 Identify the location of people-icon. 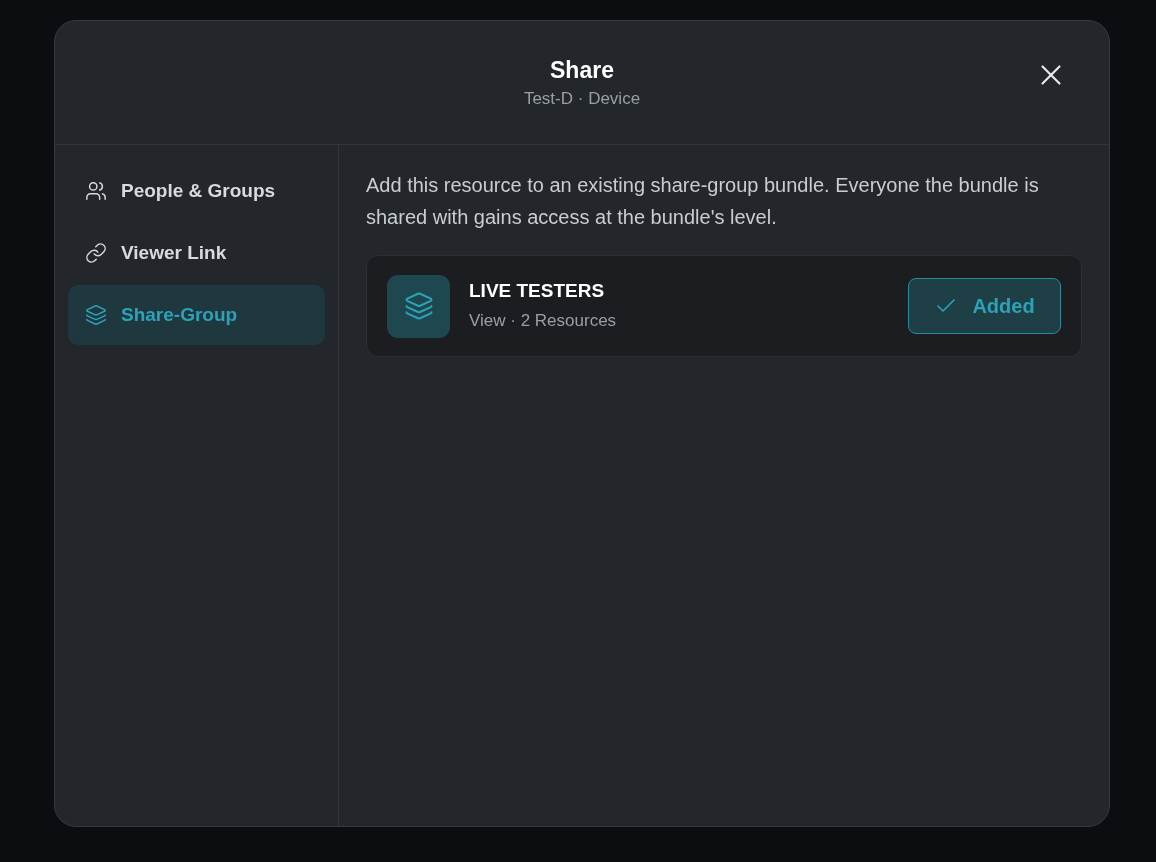
(96, 191).